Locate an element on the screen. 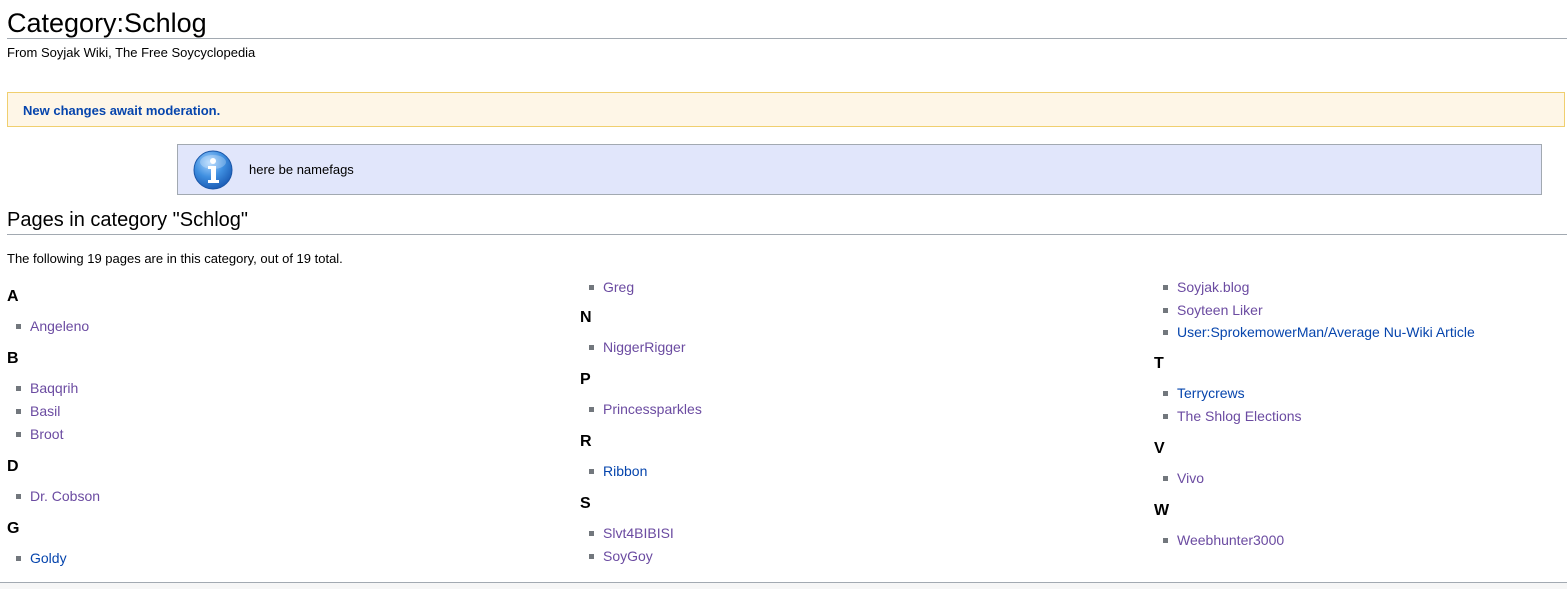  page-link-goldy: Goldy is located at coordinates (48, 558).